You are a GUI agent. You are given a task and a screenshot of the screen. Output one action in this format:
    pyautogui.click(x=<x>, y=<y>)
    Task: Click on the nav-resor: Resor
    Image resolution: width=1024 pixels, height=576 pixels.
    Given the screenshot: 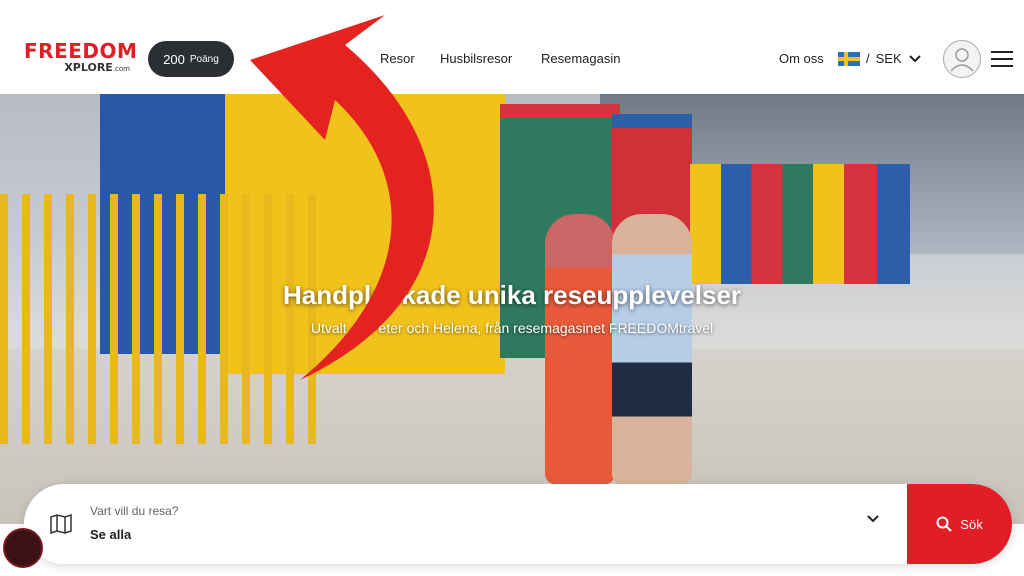 What is the action you would take?
    pyautogui.click(x=397, y=58)
    